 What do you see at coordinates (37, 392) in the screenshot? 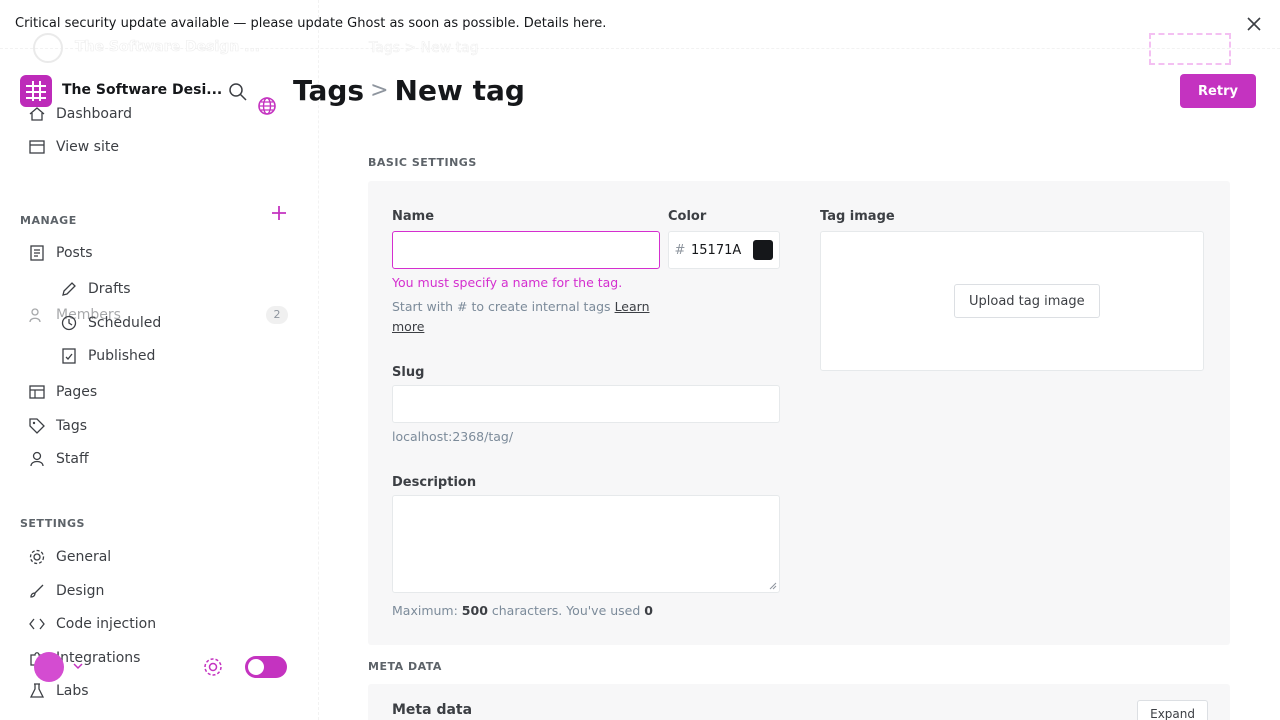
I see `pages-icon` at bounding box center [37, 392].